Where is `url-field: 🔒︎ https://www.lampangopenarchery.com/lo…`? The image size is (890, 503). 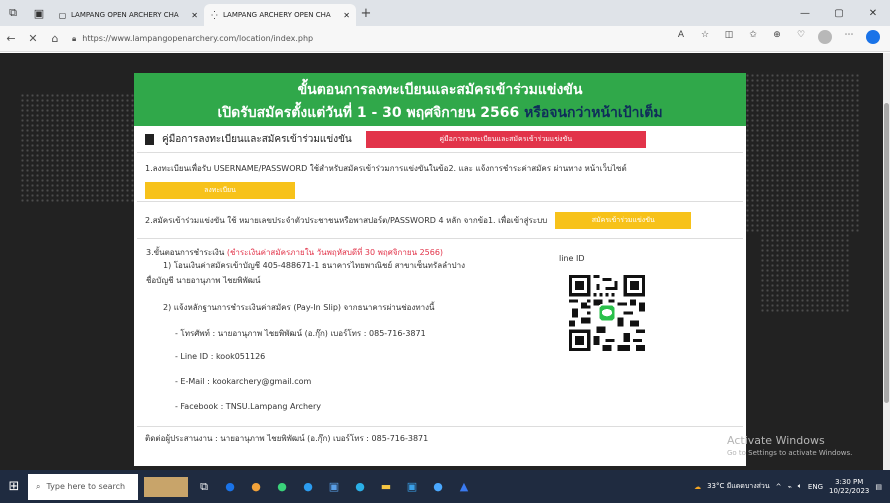 url-field: 🔒︎ https://www.lampangopenarchery.com/lo… is located at coordinates (371, 39).